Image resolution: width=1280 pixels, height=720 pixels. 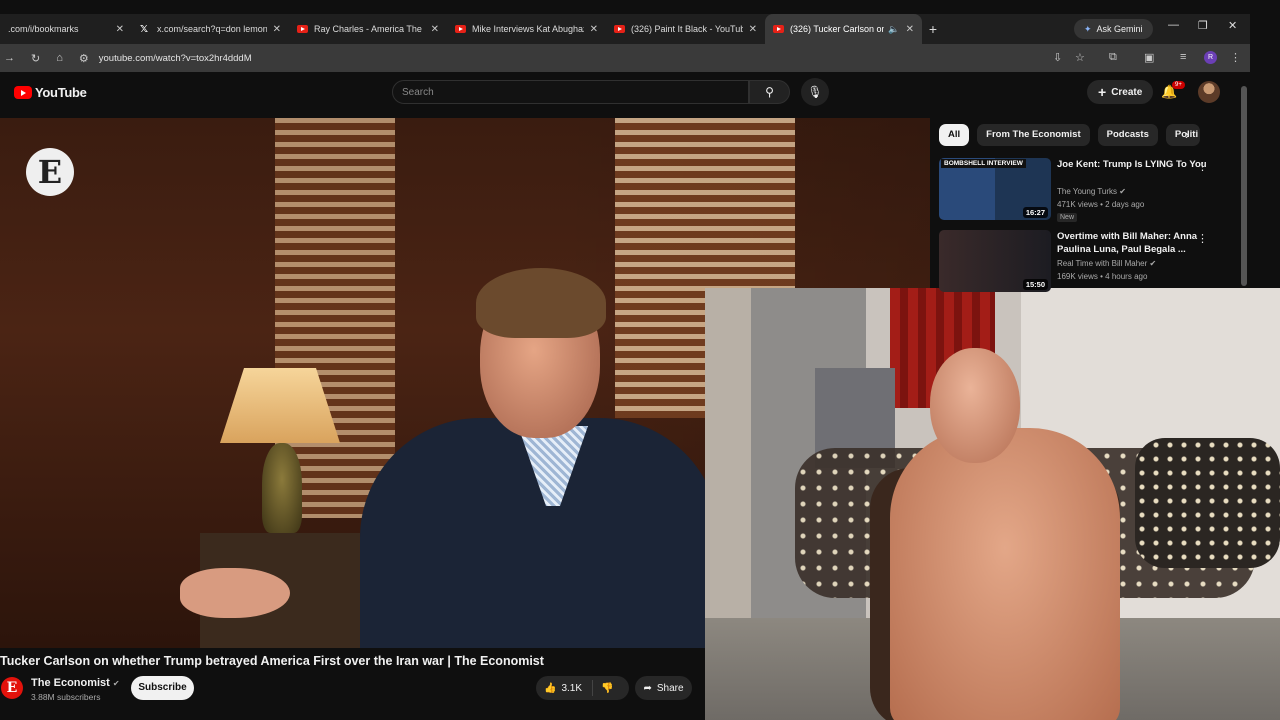 I want to click on voice-search-button: 🎙, so click(x=815, y=92).